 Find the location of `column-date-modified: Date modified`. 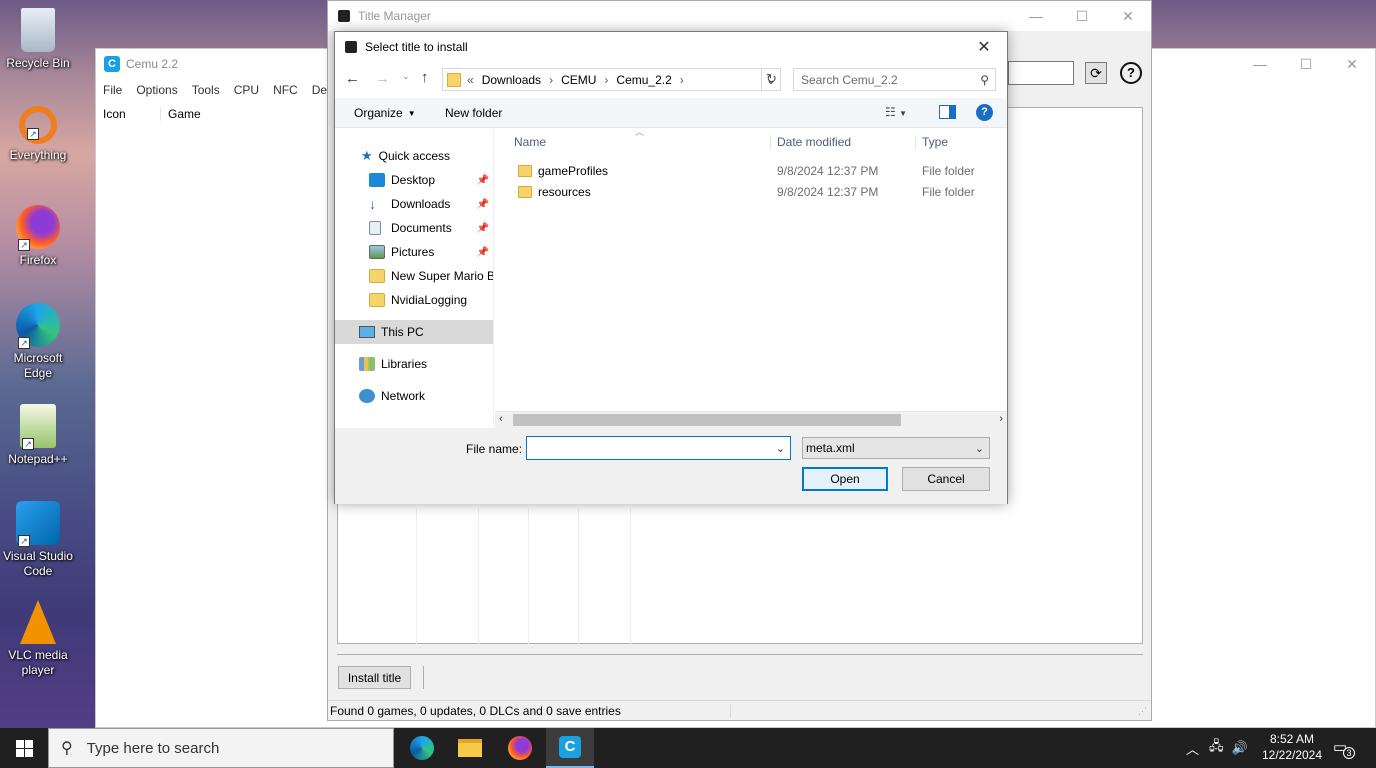

column-date-modified: Date modified is located at coordinates (843, 142).